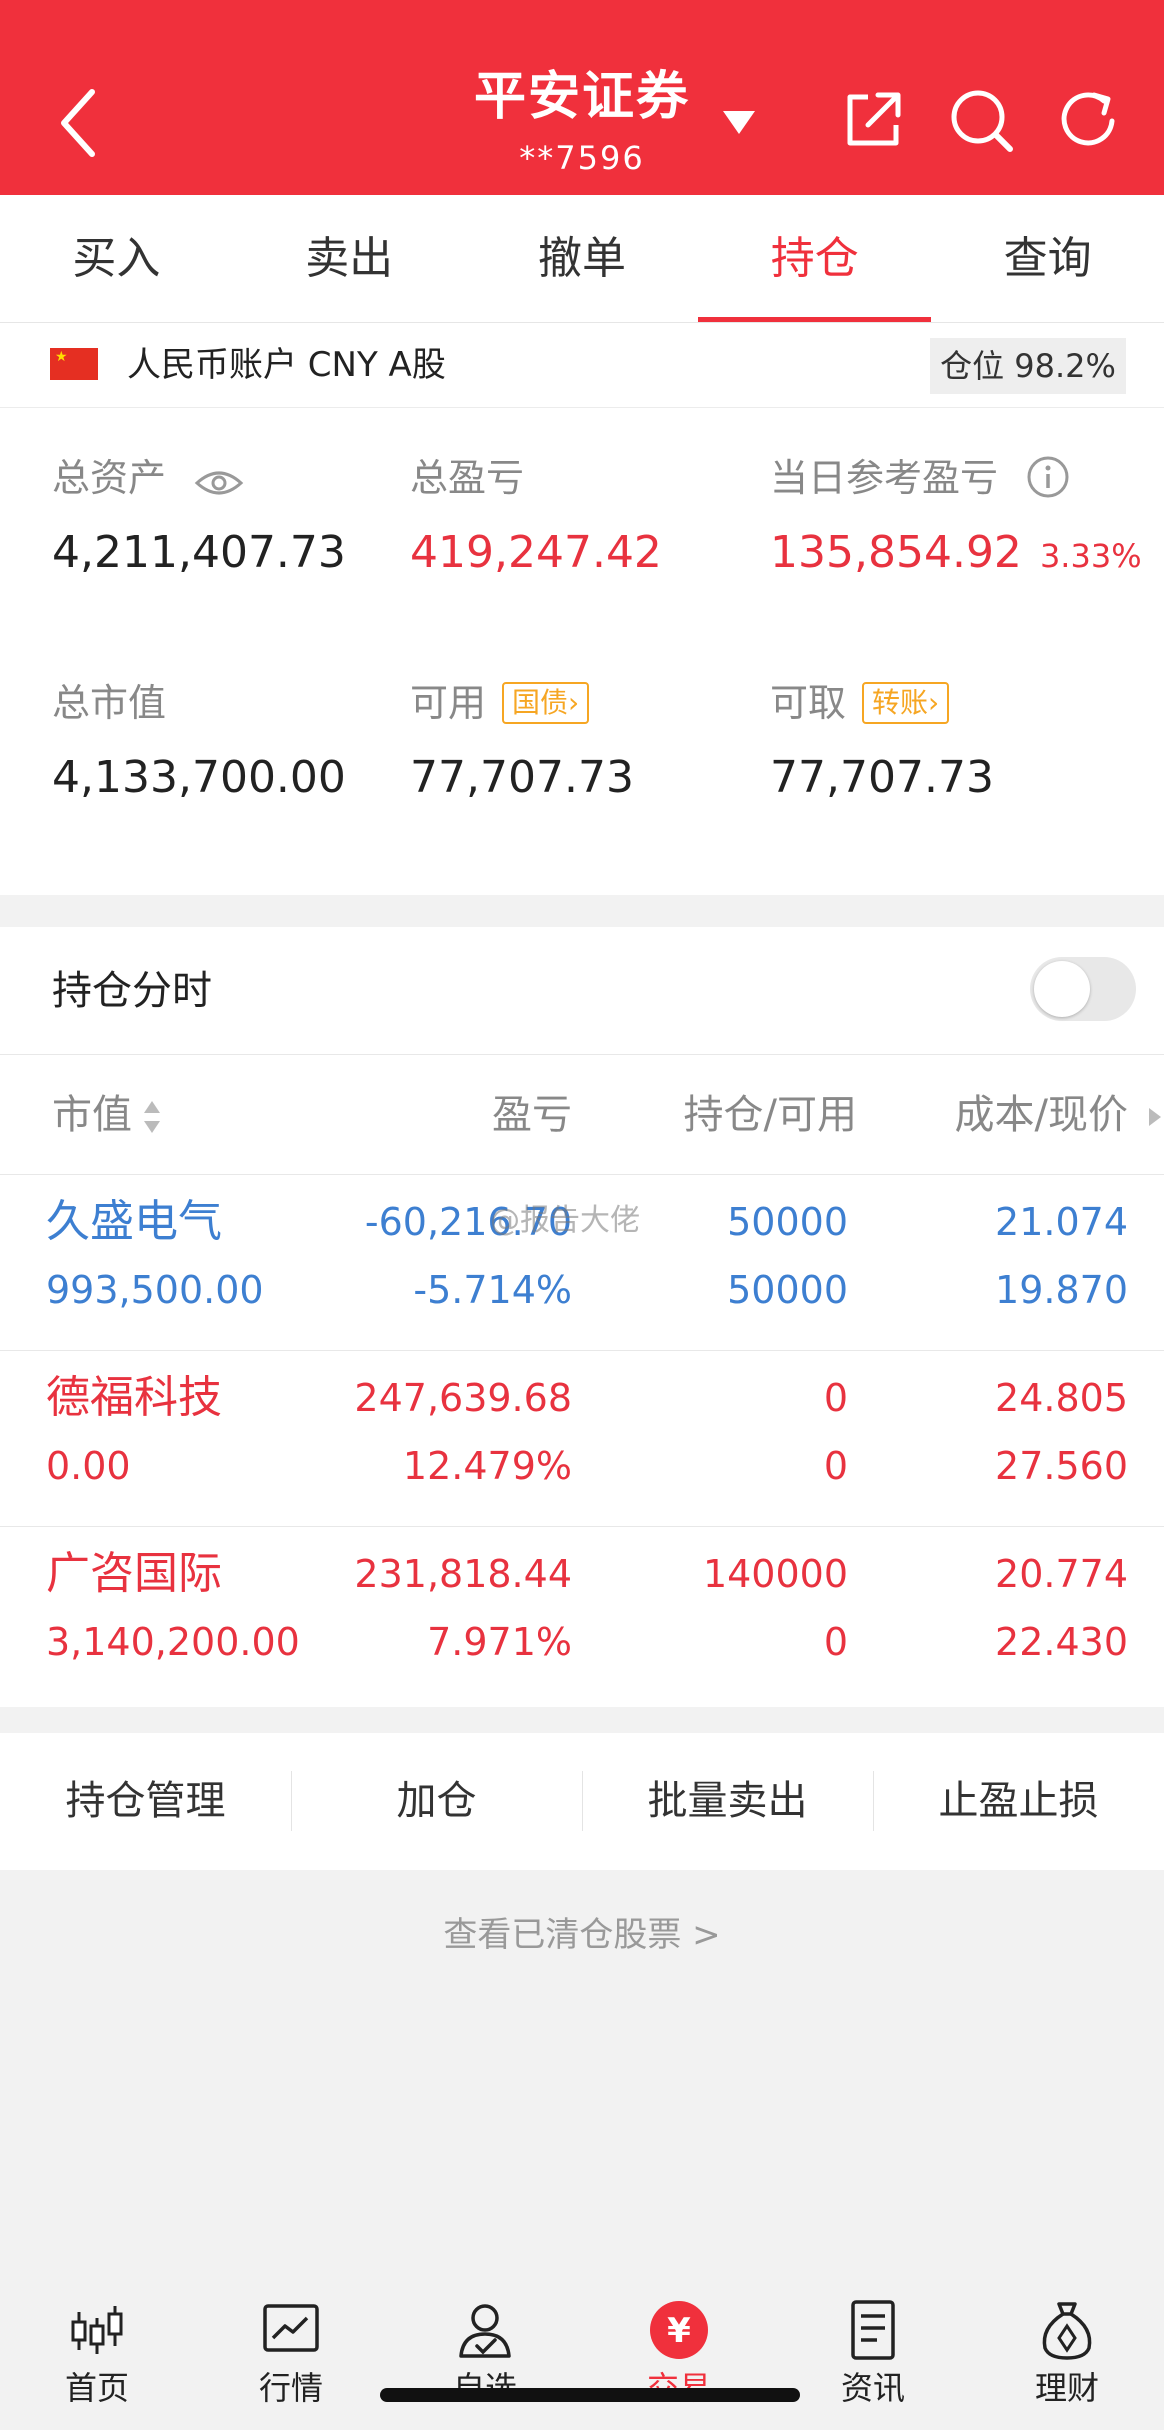  Describe the element at coordinates (896, 552) in the screenshot. I see `daily-pnl-value: 135,854.92` at that location.